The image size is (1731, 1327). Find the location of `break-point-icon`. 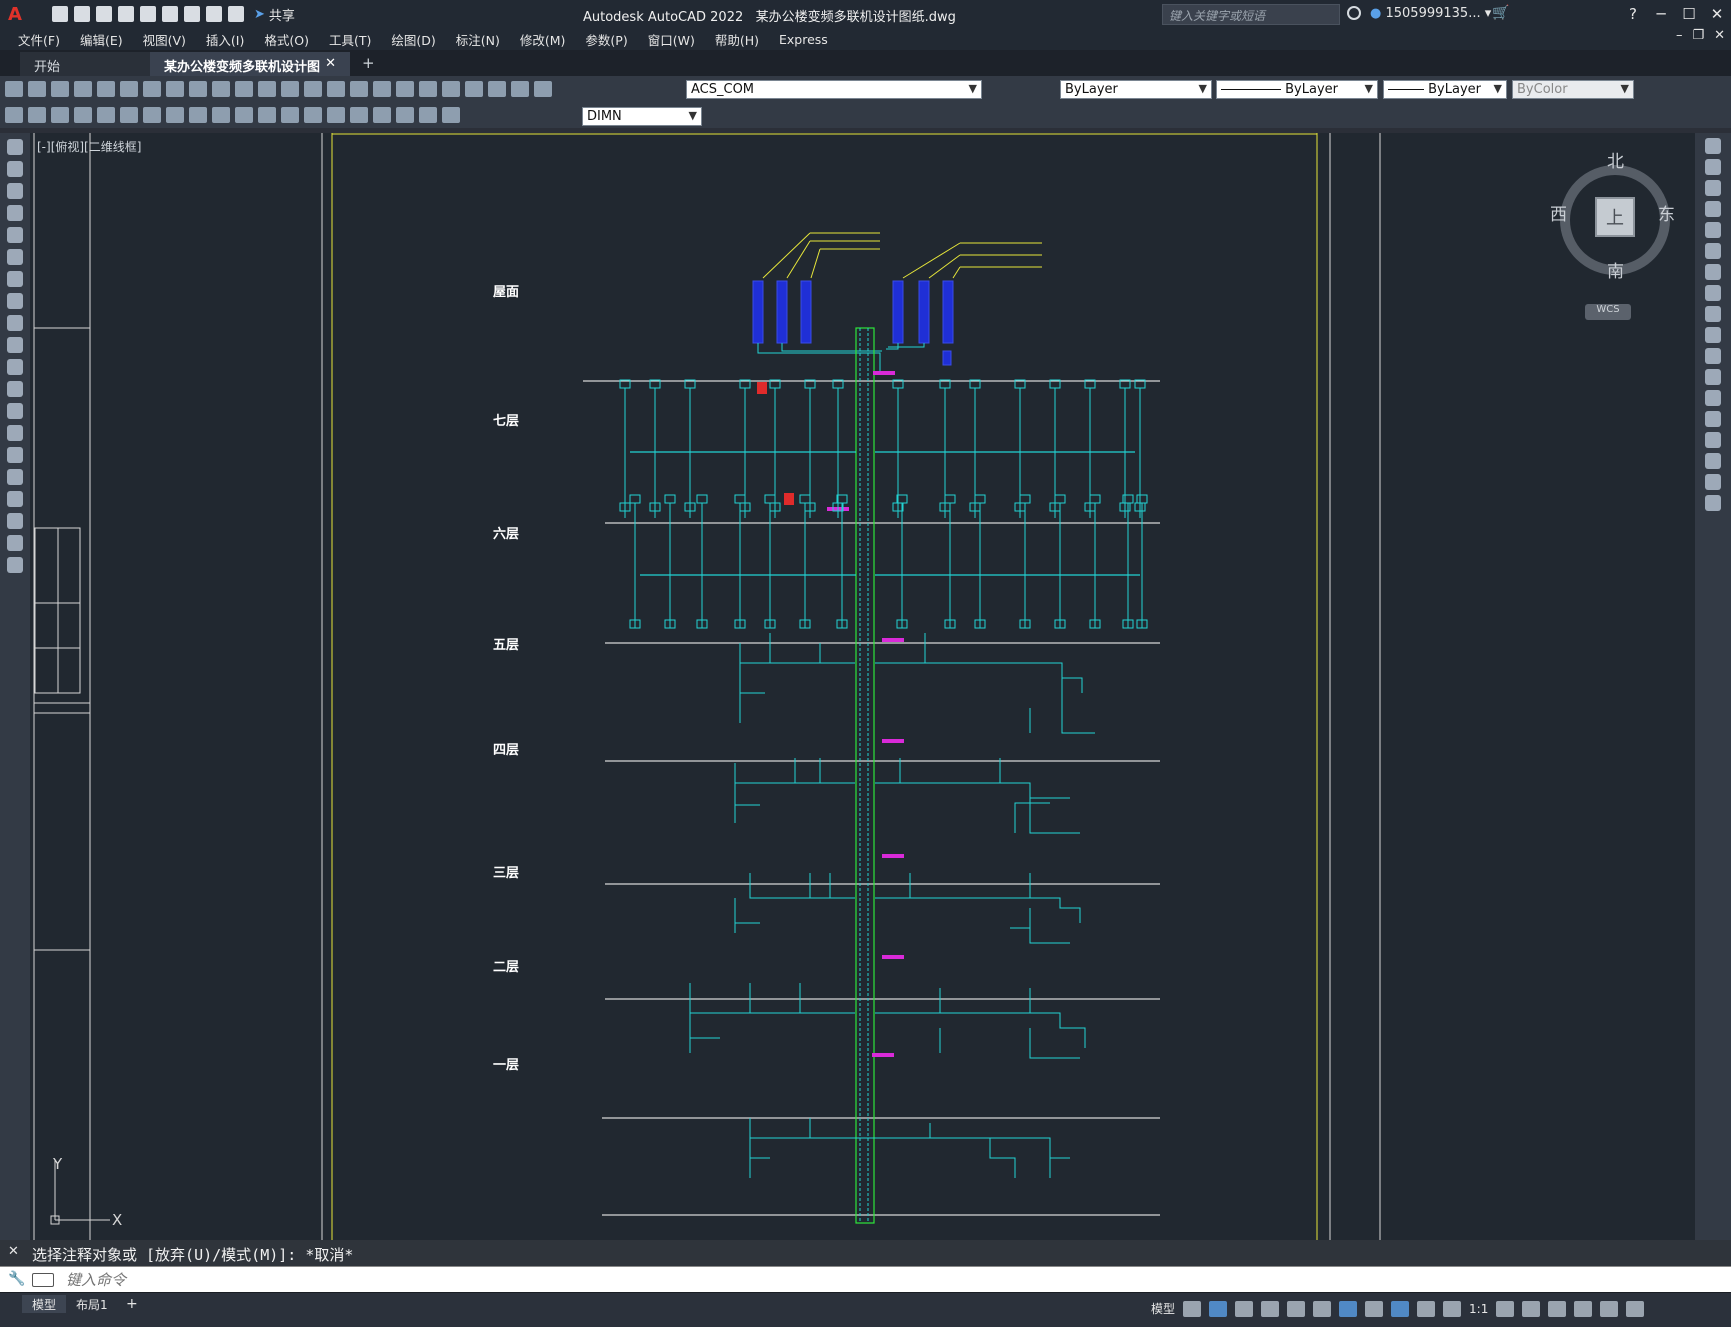

break-point-icon is located at coordinates (1713, 377).